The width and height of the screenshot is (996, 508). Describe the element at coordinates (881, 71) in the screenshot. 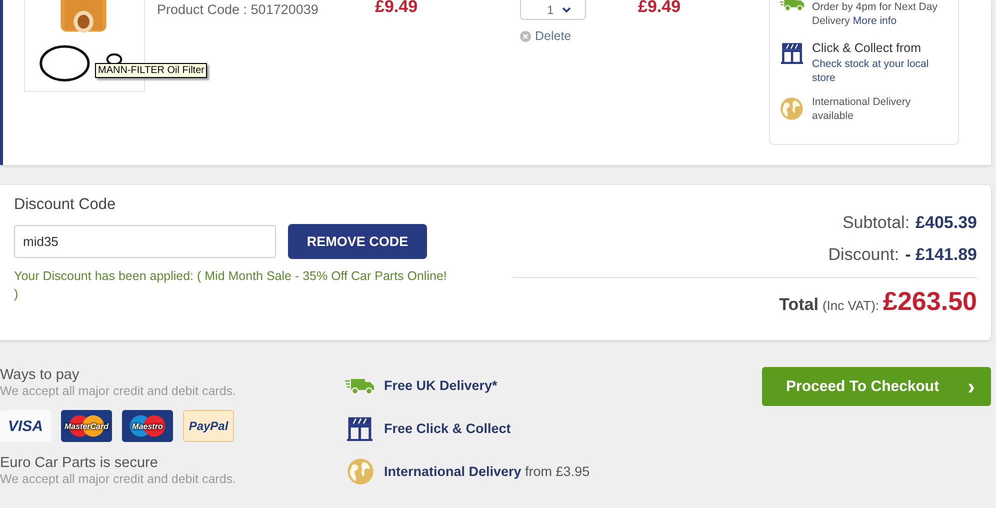

I see `check-stock-link: Check stock at your local store` at that location.